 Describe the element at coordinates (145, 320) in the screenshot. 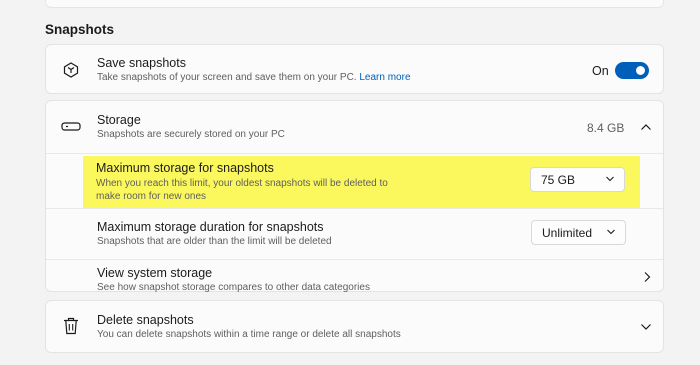

I see `delete-snapshots-title: Delete snapshots` at that location.